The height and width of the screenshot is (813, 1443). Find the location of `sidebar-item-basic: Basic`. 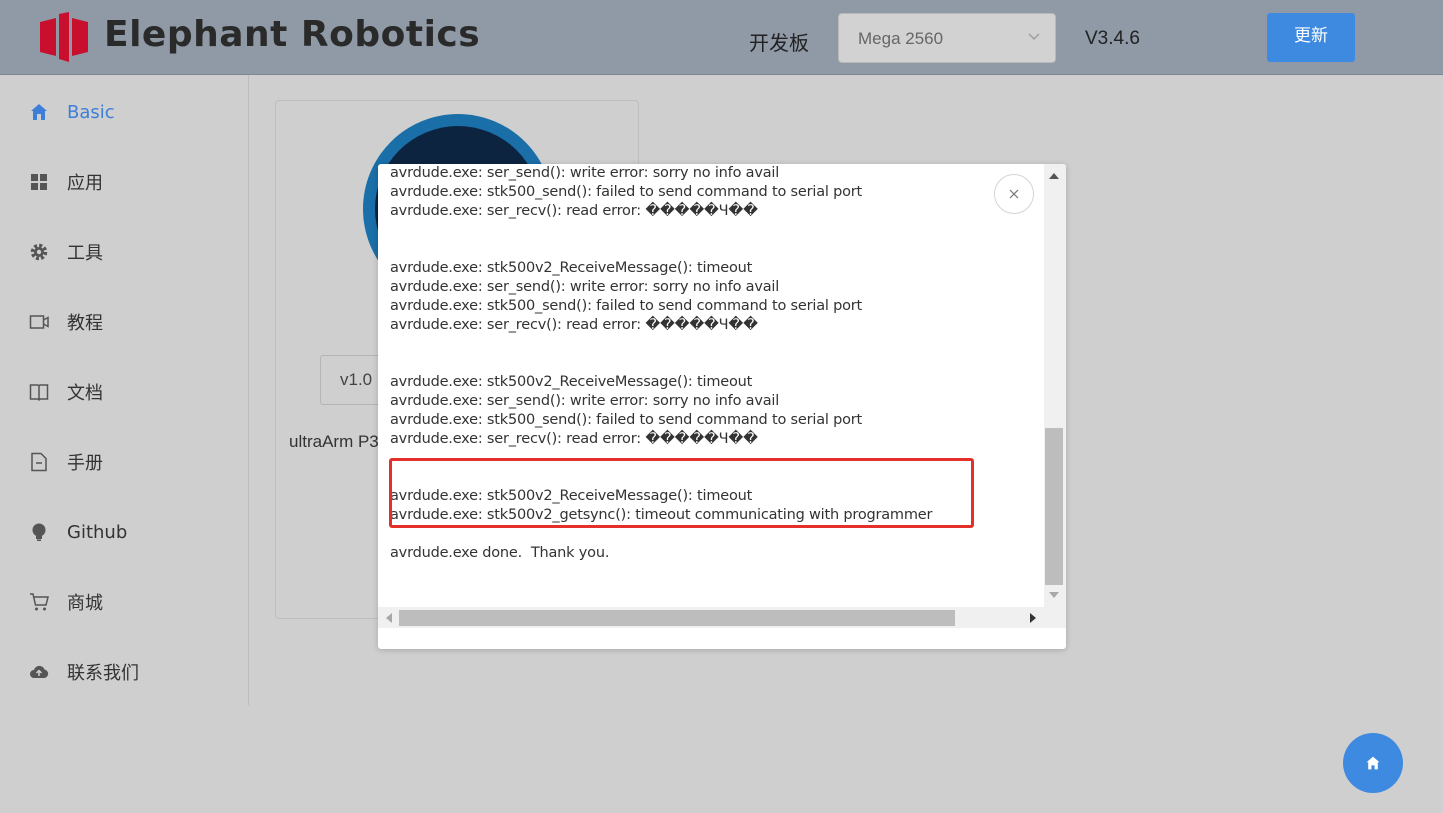

sidebar-item-basic: Basic is located at coordinates (71, 112).